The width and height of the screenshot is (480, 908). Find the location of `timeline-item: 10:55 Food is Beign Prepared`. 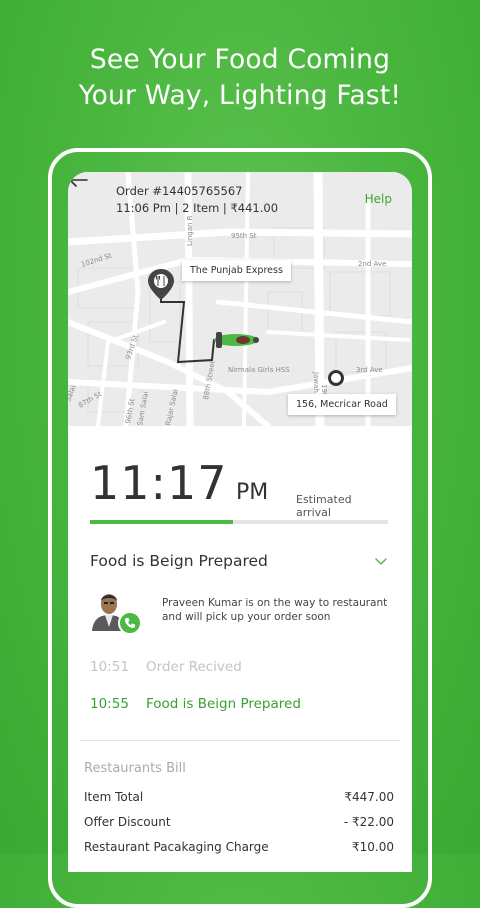

timeline-item: 10:55 Food is Beign Prepared is located at coordinates (195, 704).